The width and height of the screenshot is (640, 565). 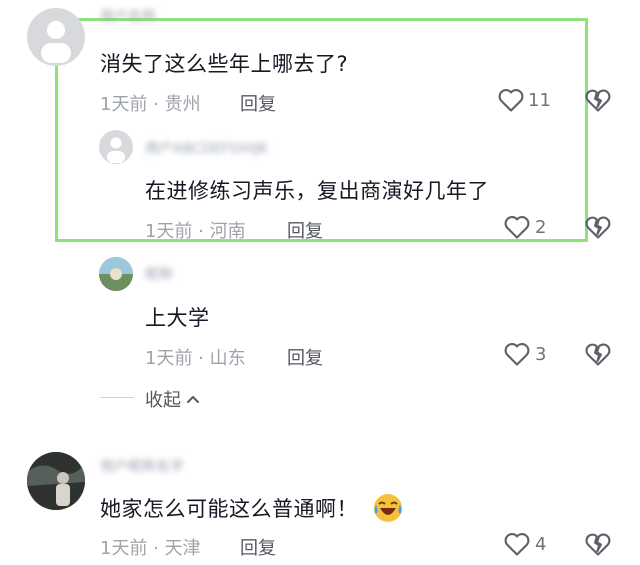 I want to click on username: 用户ABCDEFGHIJK, so click(x=260, y=148).